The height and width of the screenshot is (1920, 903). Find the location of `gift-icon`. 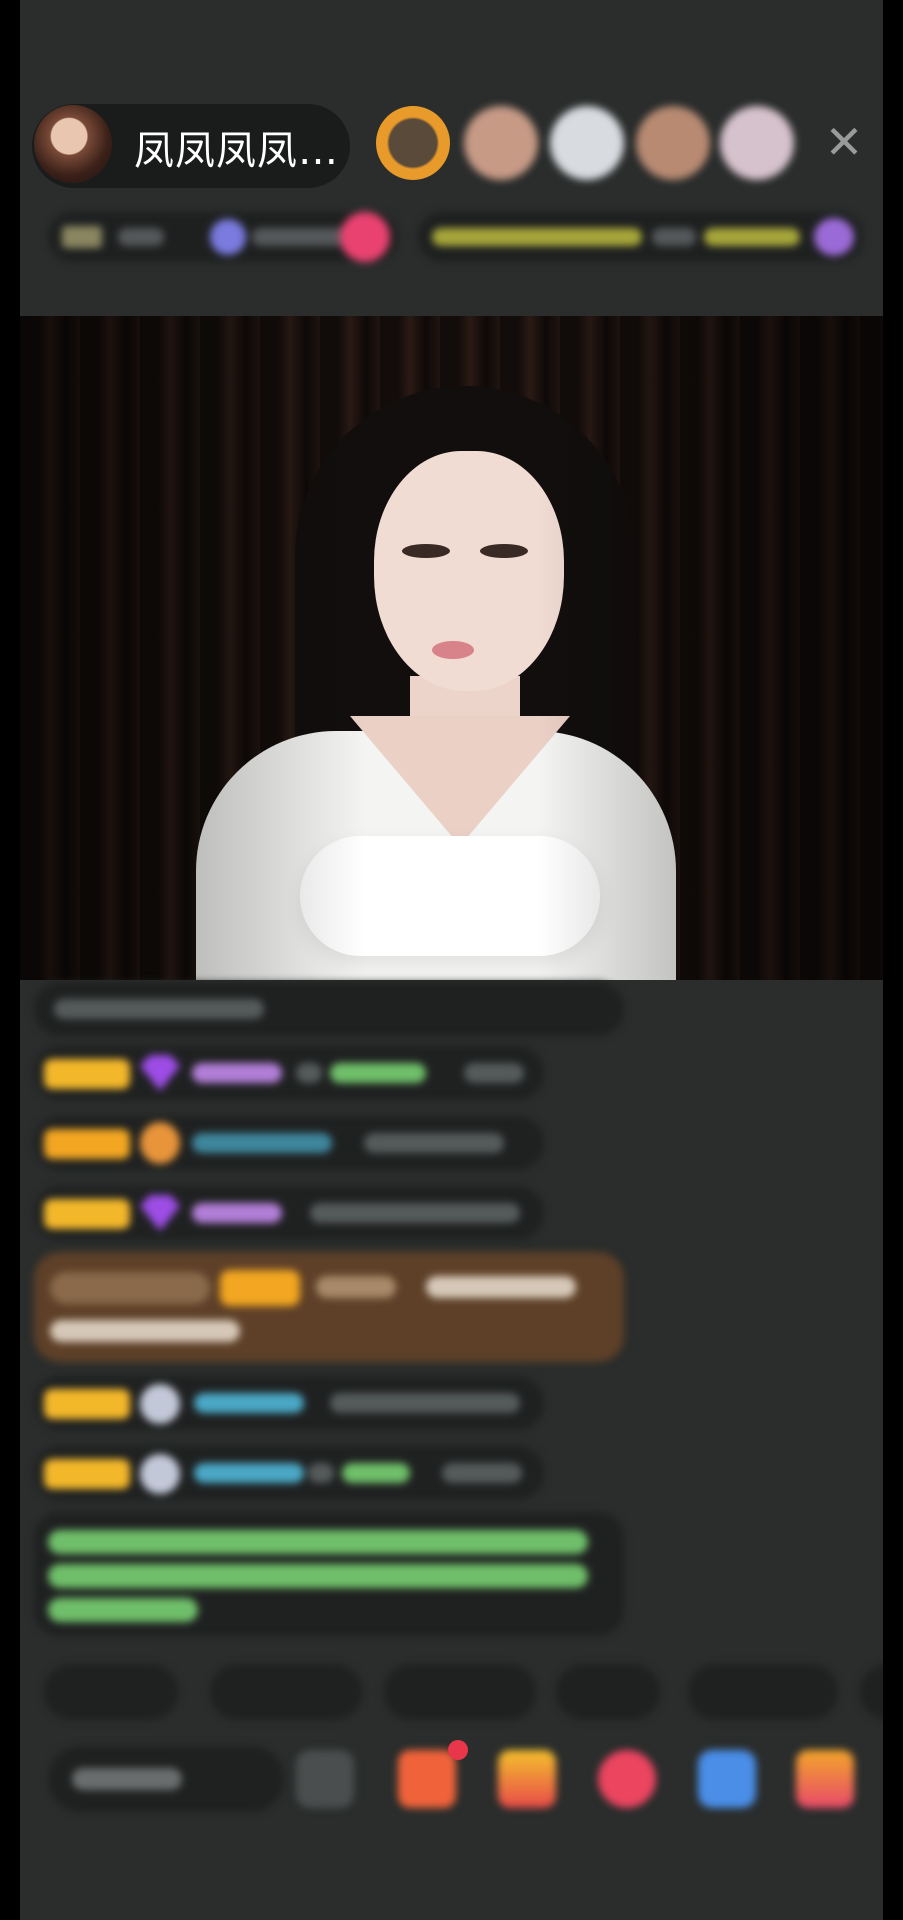

gift-icon is located at coordinates (427, 1779).